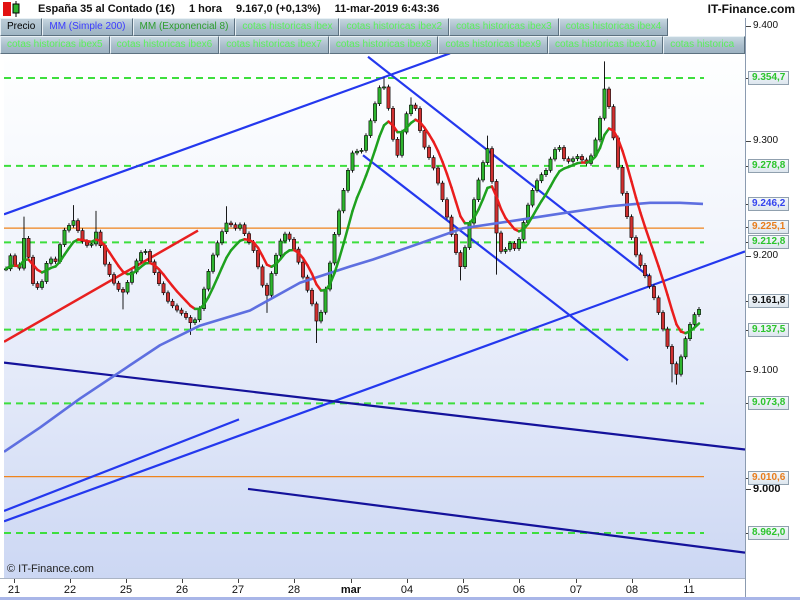 Image resolution: width=800 pixels, height=600 pixels. Describe the element at coordinates (274, 45) in the screenshot. I see `indicator-tab-b-3: cotas historicas ibex7` at that location.